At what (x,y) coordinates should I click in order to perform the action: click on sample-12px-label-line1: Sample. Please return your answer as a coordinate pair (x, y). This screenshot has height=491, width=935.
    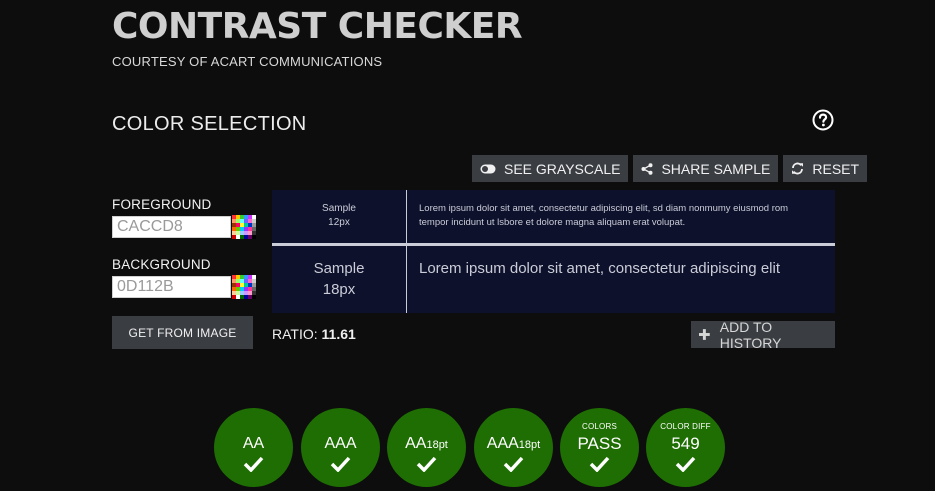
    Looking at the image, I should click on (339, 208).